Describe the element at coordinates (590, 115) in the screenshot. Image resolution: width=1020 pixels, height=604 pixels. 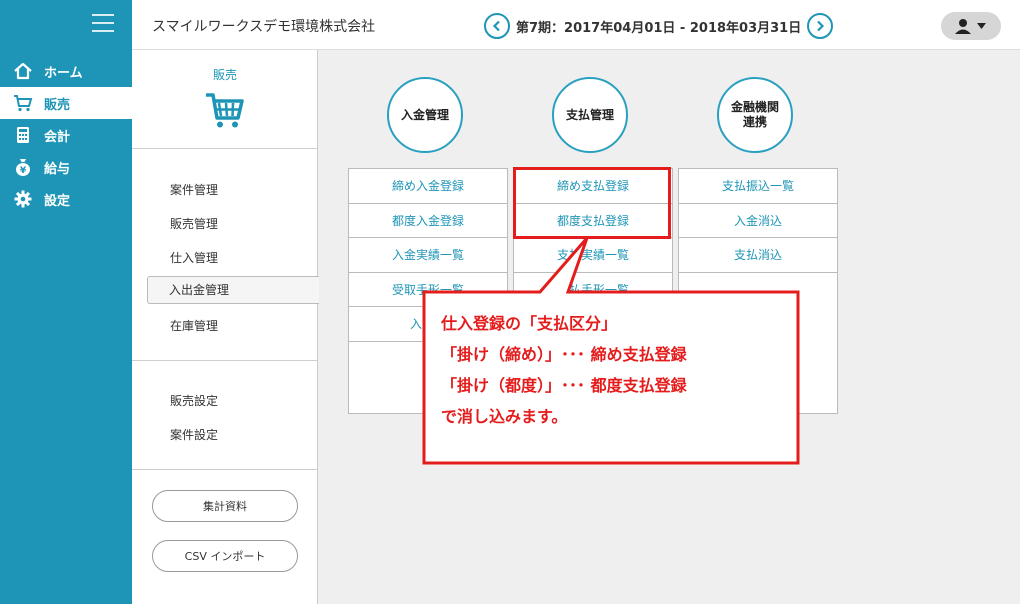
I see `payment-management-heading: 支払管理` at that location.